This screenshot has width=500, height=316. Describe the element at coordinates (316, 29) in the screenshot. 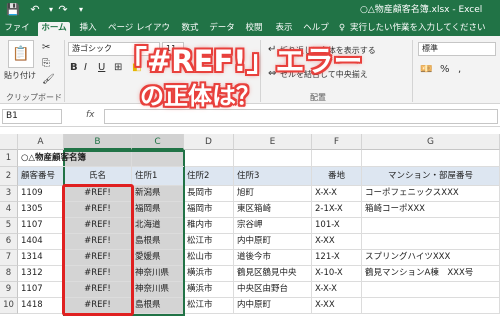

I see `tab-help: ヘルプ` at that location.